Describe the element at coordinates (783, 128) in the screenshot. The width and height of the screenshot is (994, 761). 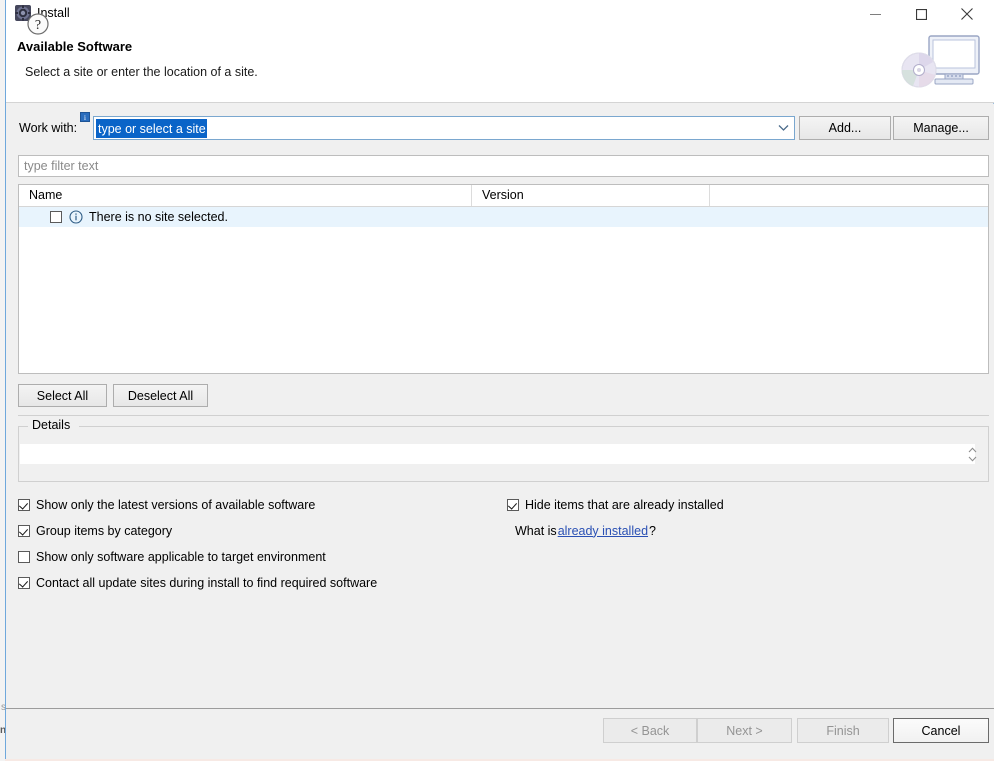
I see `chevron-down-icon` at that location.